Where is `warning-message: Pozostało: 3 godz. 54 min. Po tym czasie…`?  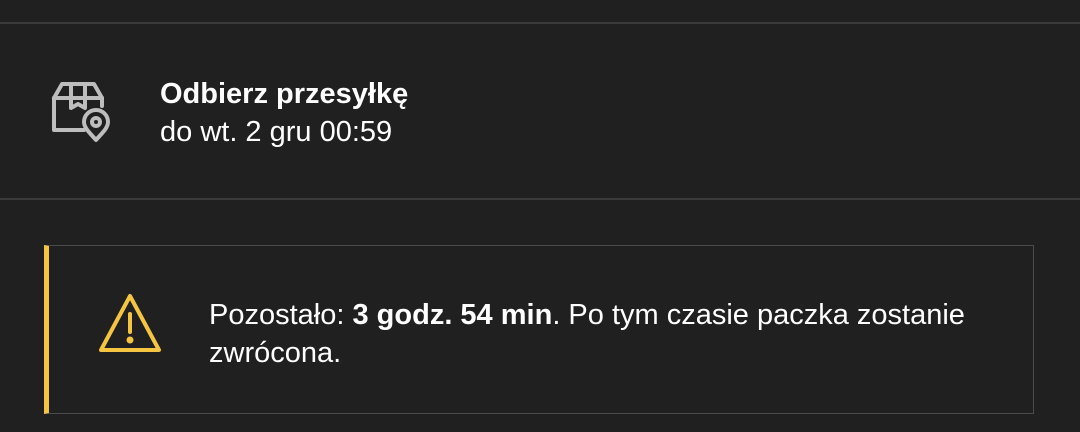 warning-message: Pozostało: 3 godz. 54 min. Po tym czasie… is located at coordinates (589, 334).